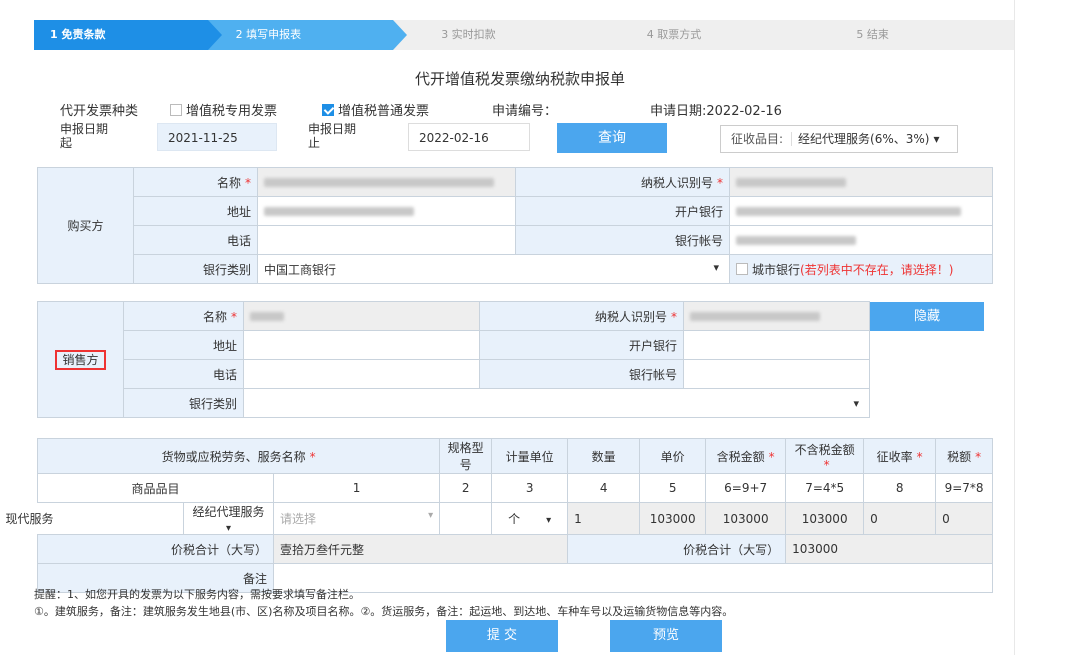 This screenshot has height=655, width=1080. What do you see at coordinates (604, 518) in the screenshot?
I see `item-qty-input: 1` at bounding box center [604, 518].